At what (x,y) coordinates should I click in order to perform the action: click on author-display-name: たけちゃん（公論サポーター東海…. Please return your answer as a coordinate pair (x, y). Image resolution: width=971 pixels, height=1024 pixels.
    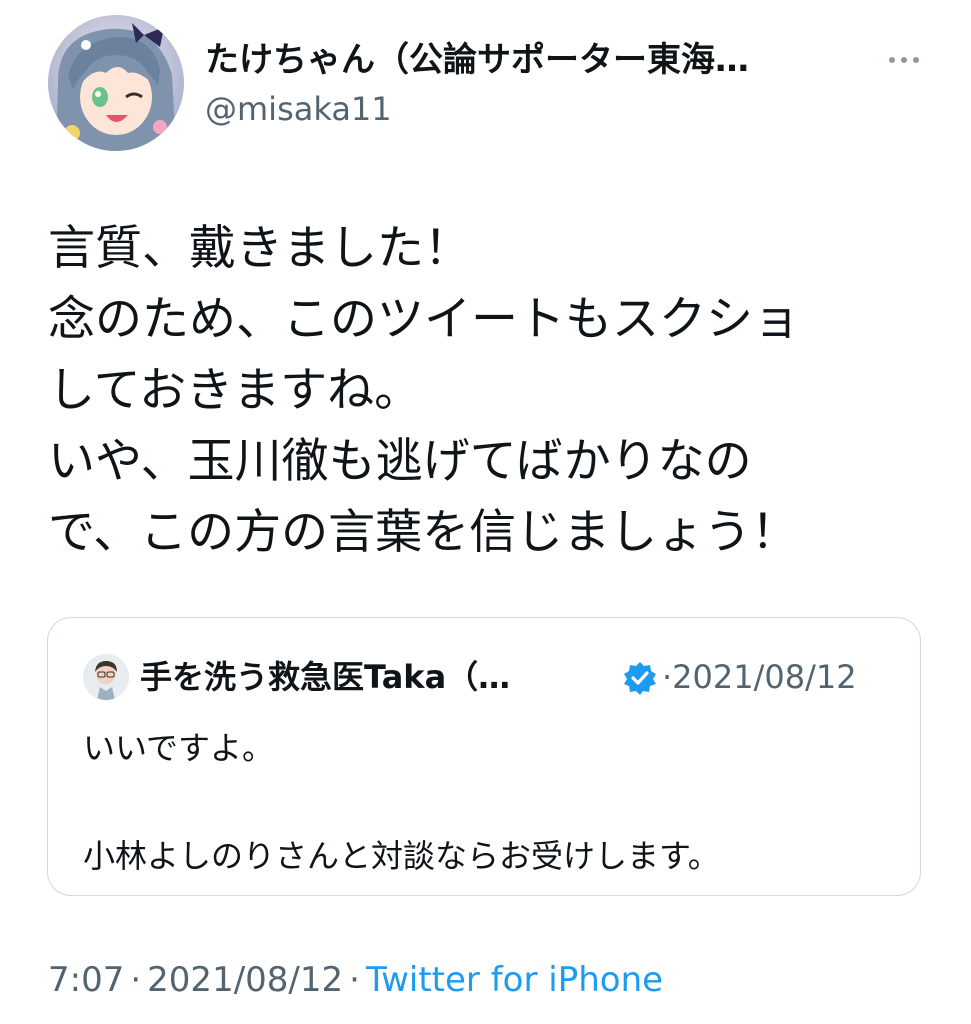
    Looking at the image, I should click on (525, 60).